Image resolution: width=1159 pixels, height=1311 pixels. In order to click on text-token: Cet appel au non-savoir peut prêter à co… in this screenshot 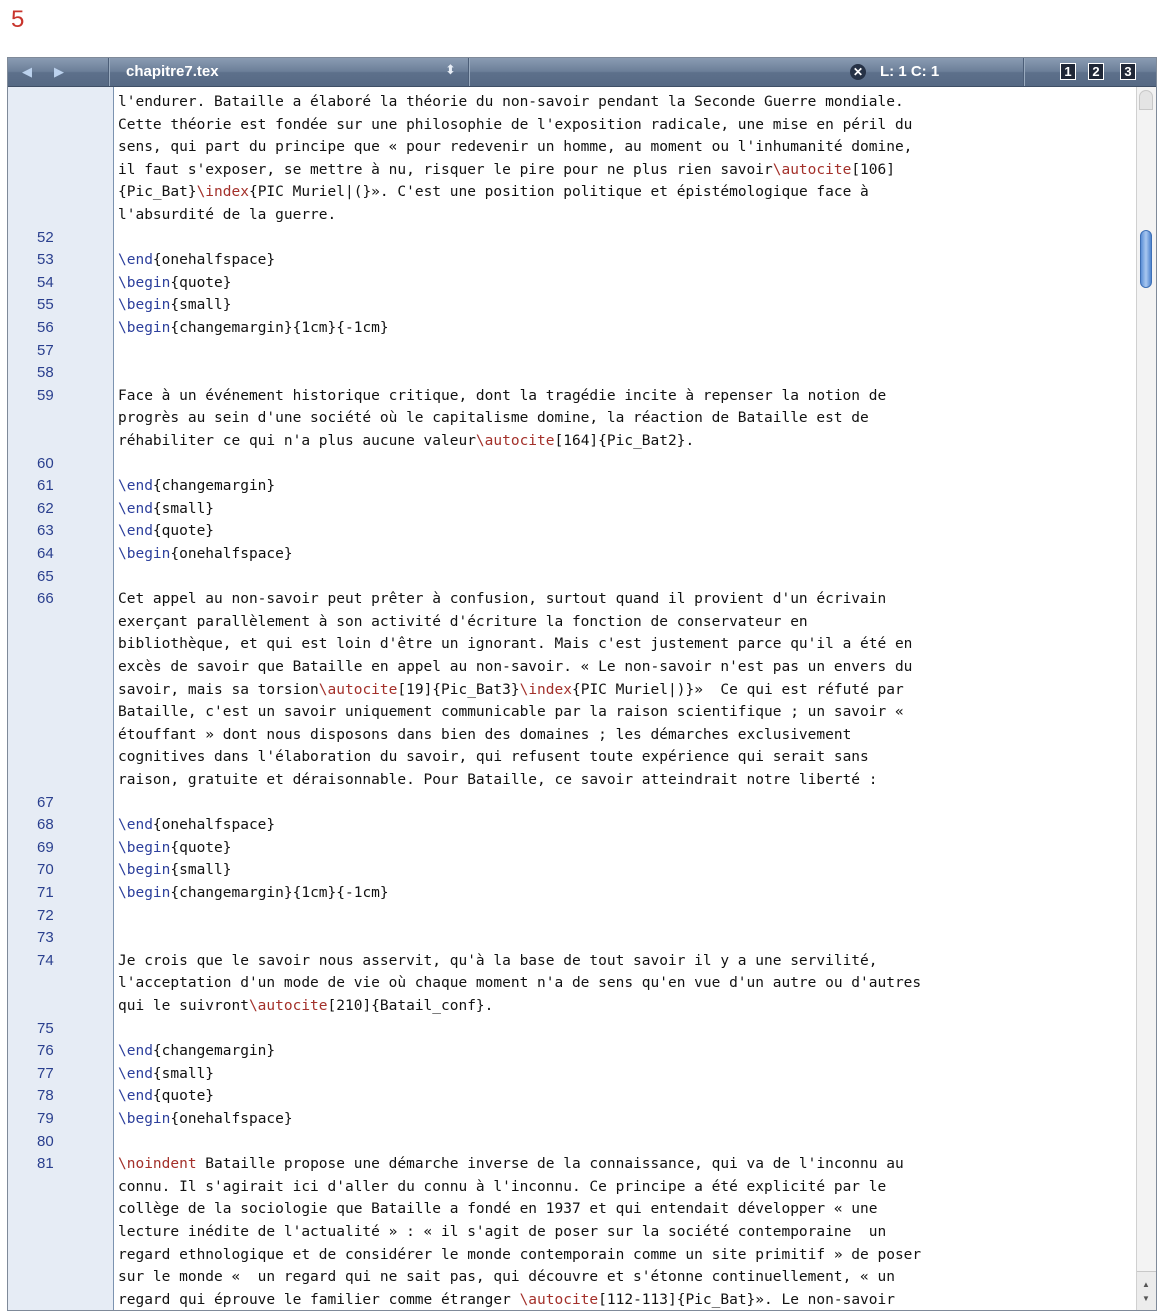, I will do `click(502, 599)`.